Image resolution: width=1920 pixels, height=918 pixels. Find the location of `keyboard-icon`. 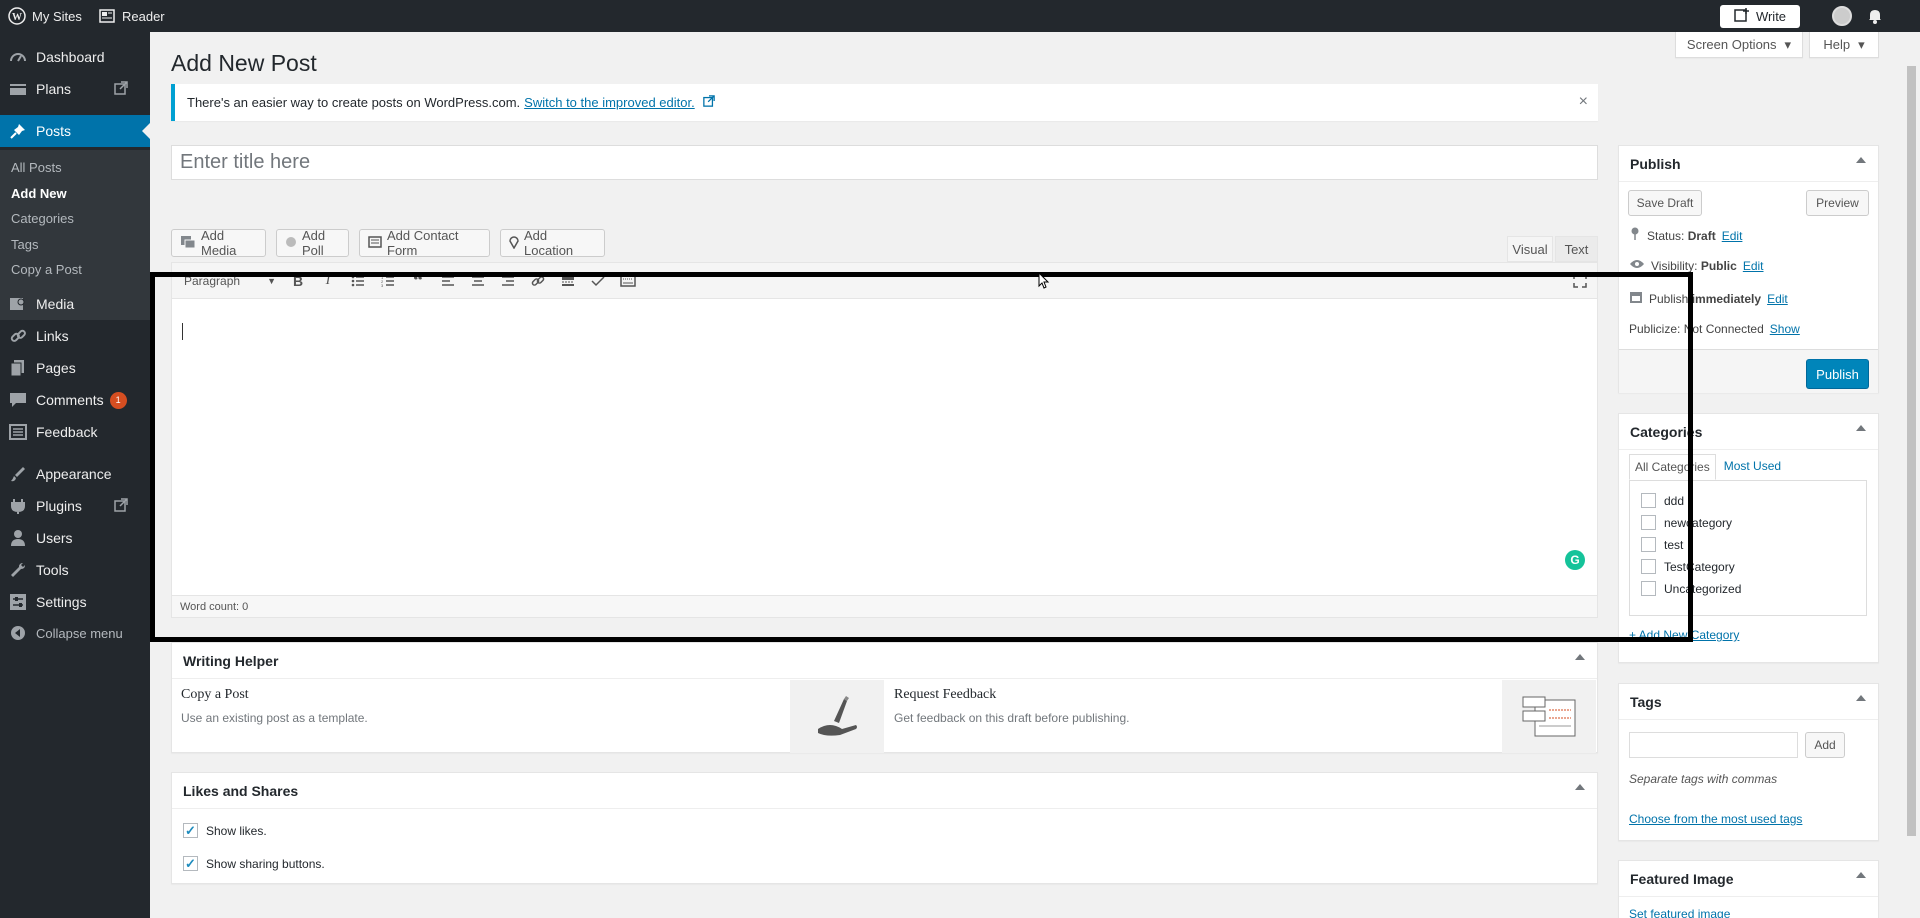

keyboard-icon is located at coordinates (628, 281).